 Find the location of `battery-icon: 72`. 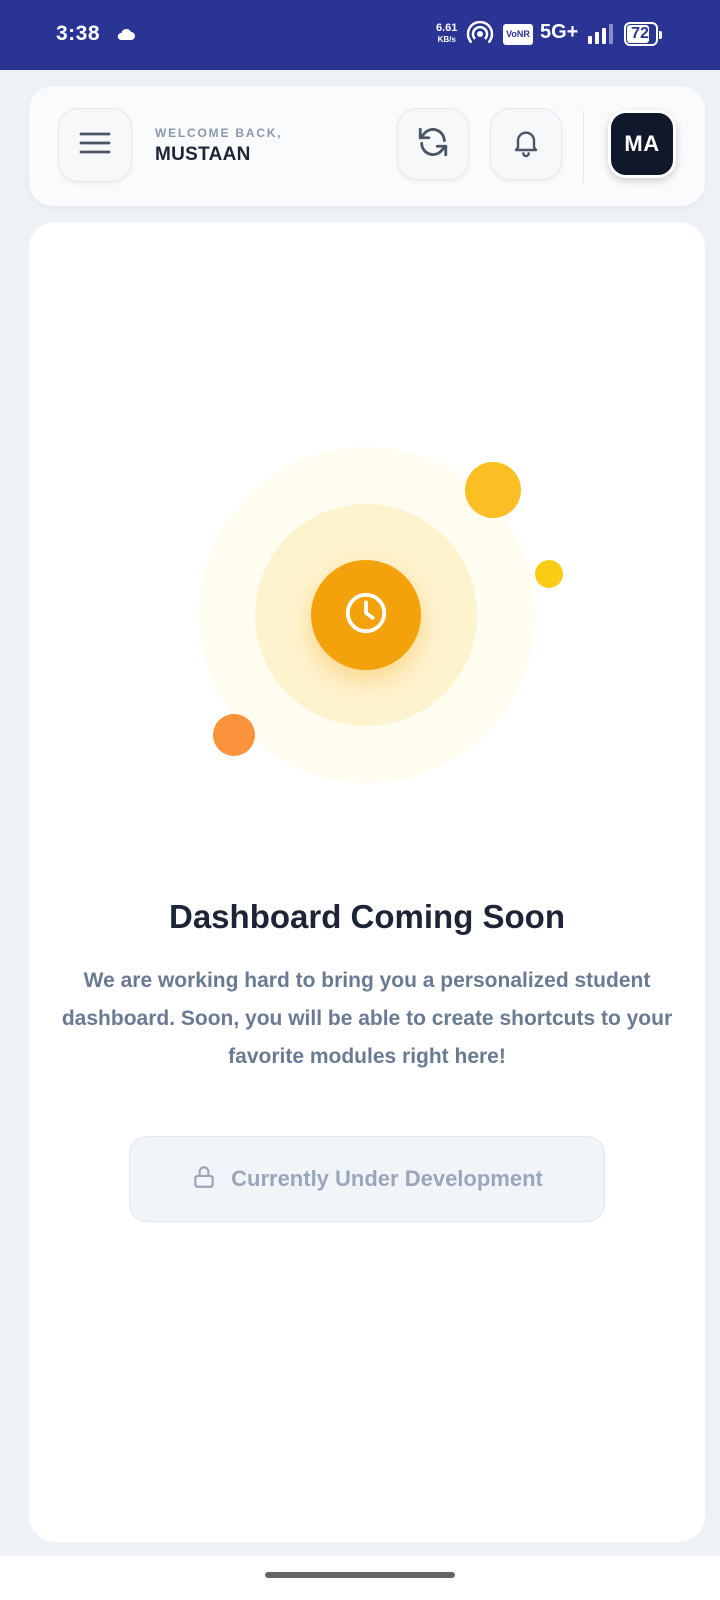

battery-icon: 72 is located at coordinates (643, 34).